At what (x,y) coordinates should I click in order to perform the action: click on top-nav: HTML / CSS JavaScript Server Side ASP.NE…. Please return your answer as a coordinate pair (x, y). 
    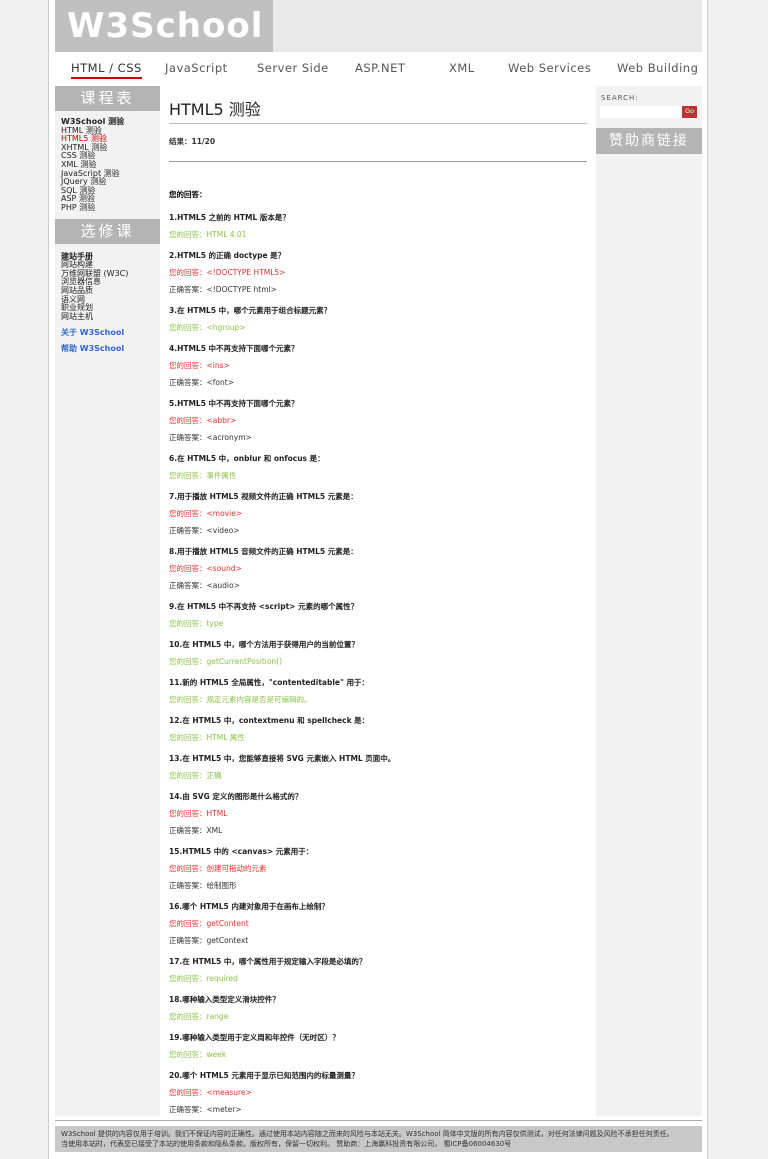
    Looking at the image, I should click on (378, 70).